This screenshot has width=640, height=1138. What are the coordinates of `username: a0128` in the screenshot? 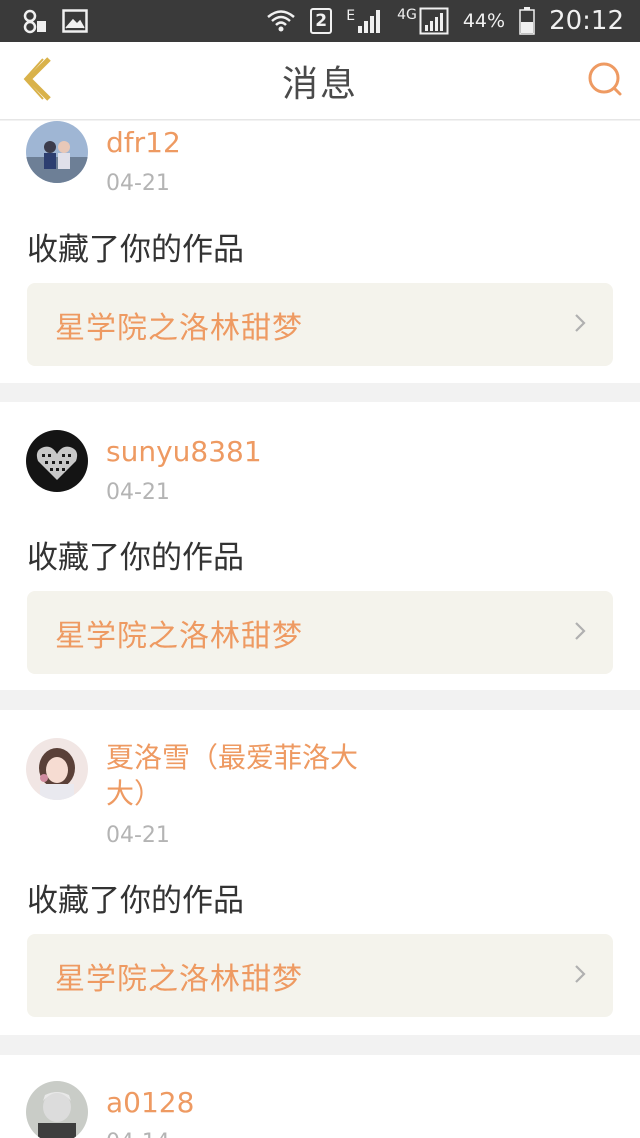 It's located at (150, 1103).